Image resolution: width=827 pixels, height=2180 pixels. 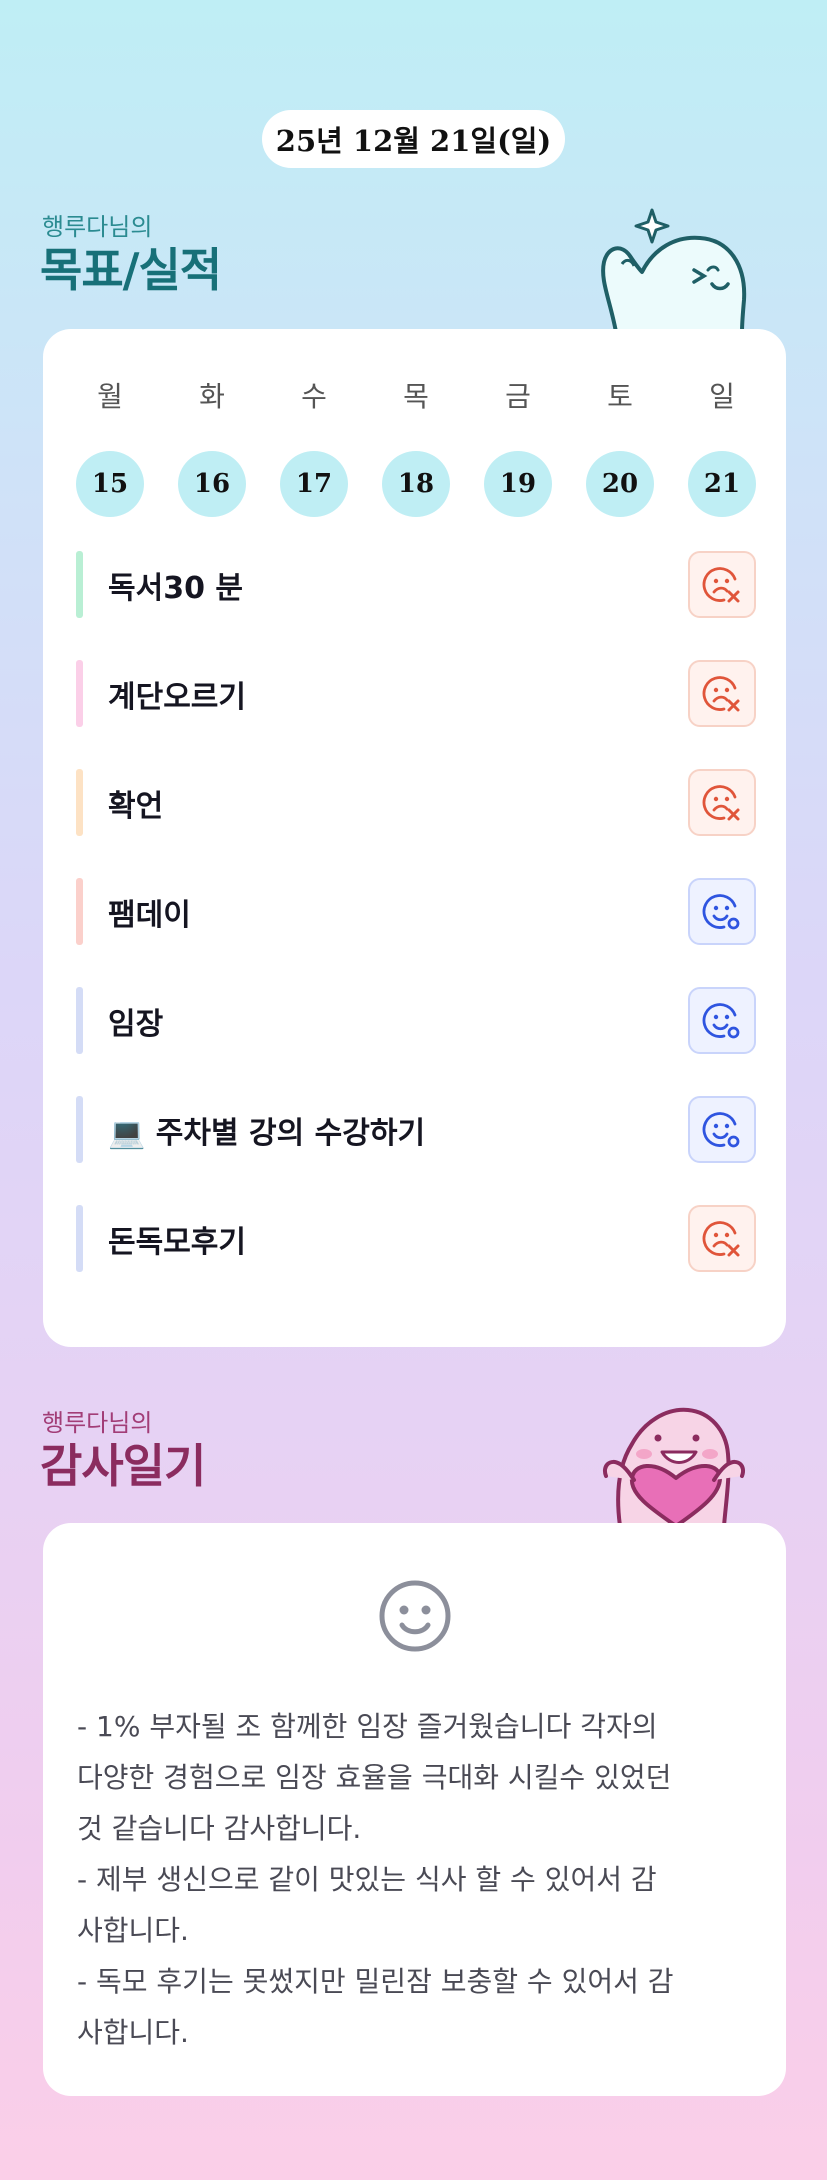 I want to click on heart-mascot-icon, so click(x=674, y=1466).